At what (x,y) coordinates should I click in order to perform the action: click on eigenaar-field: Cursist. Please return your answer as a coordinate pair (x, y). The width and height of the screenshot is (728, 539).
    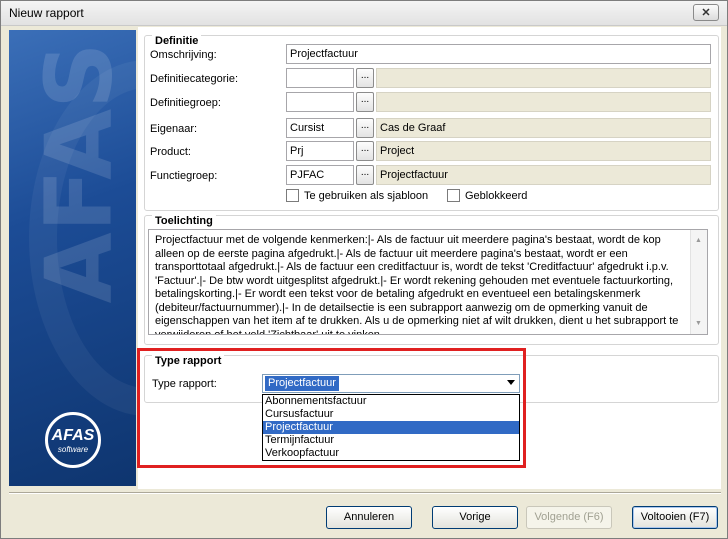
    Looking at the image, I should click on (320, 128).